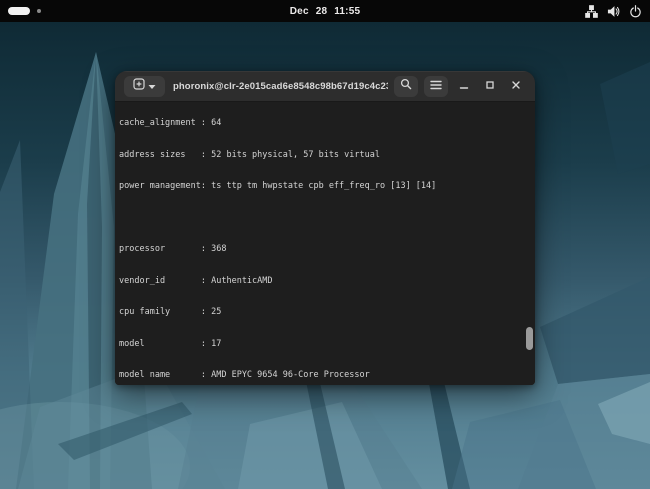 The height and width of the screenshot is (489, 650). Describe the element at coordinates (173, 249) in the screenshot. I see `terminal-line: processor : 368` at that location.